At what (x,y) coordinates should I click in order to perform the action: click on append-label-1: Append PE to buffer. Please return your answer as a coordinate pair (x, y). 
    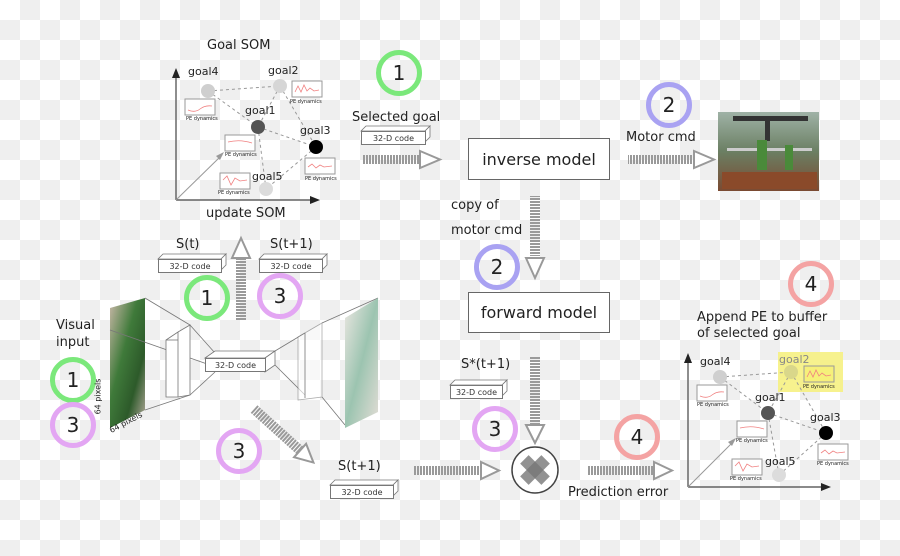
    Looking at the image, I should click on (762, 317).